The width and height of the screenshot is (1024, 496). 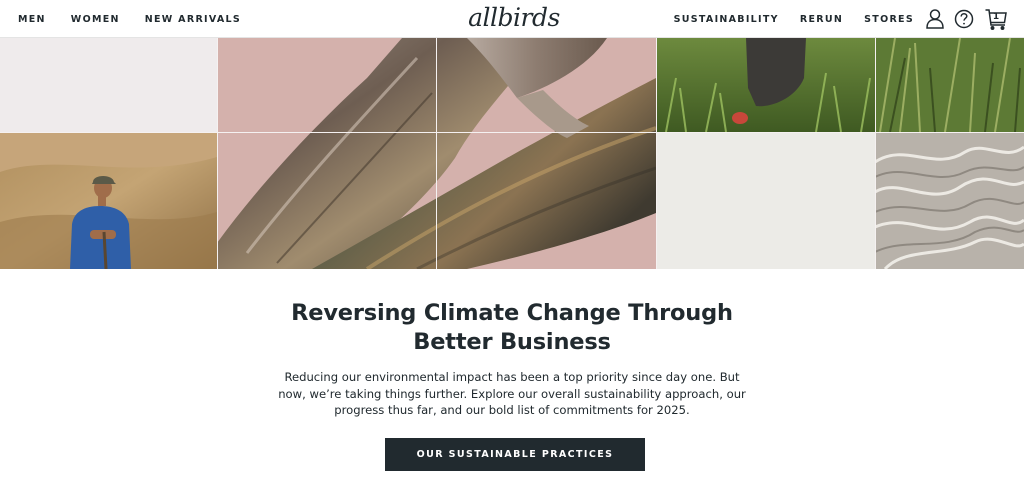 I want to click on nav-women: WOMEN, so click(x=95, y=19).